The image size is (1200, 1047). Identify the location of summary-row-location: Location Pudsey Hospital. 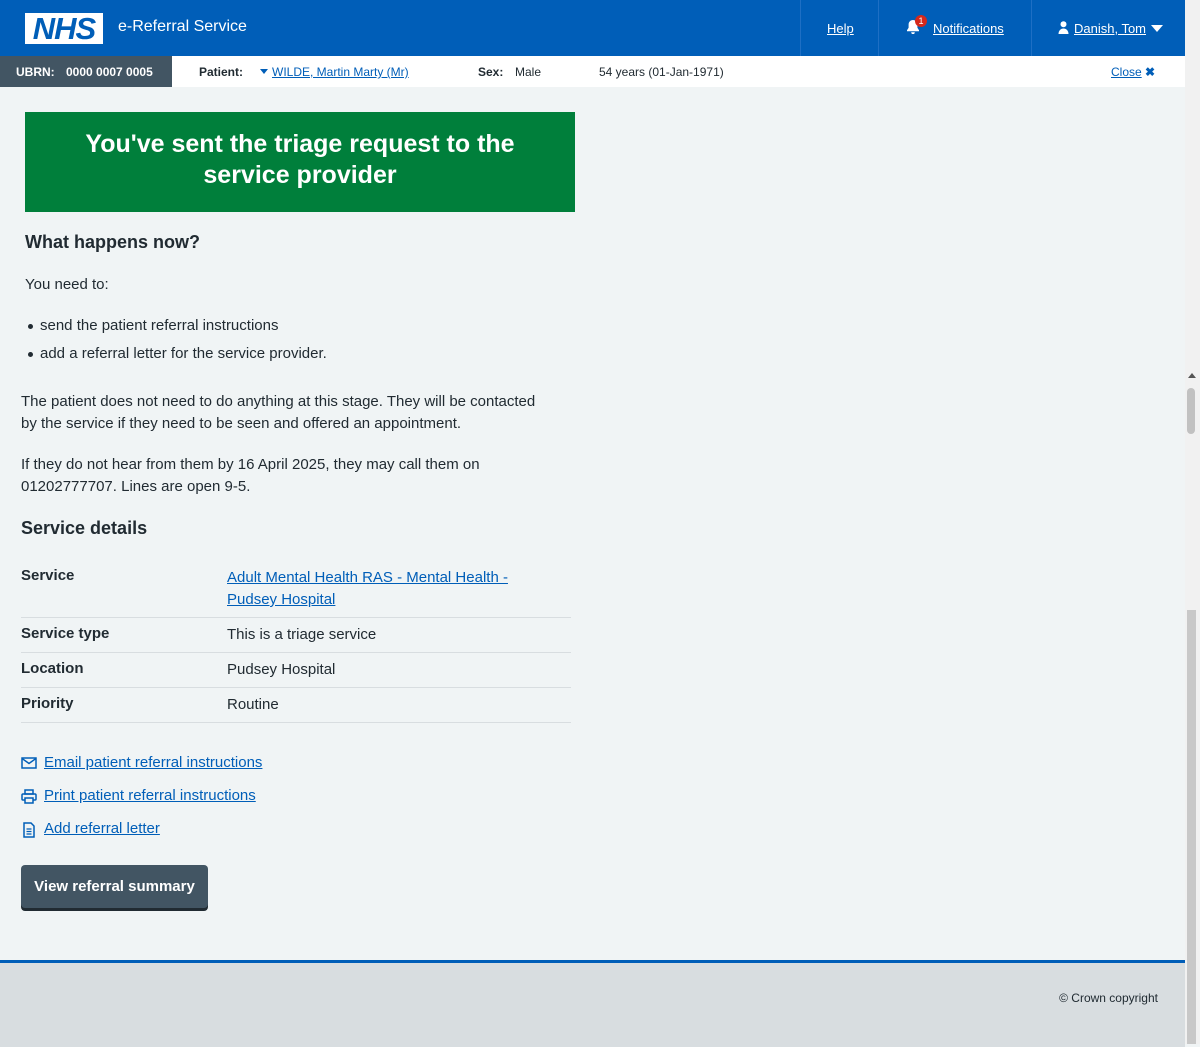
(296, 670).